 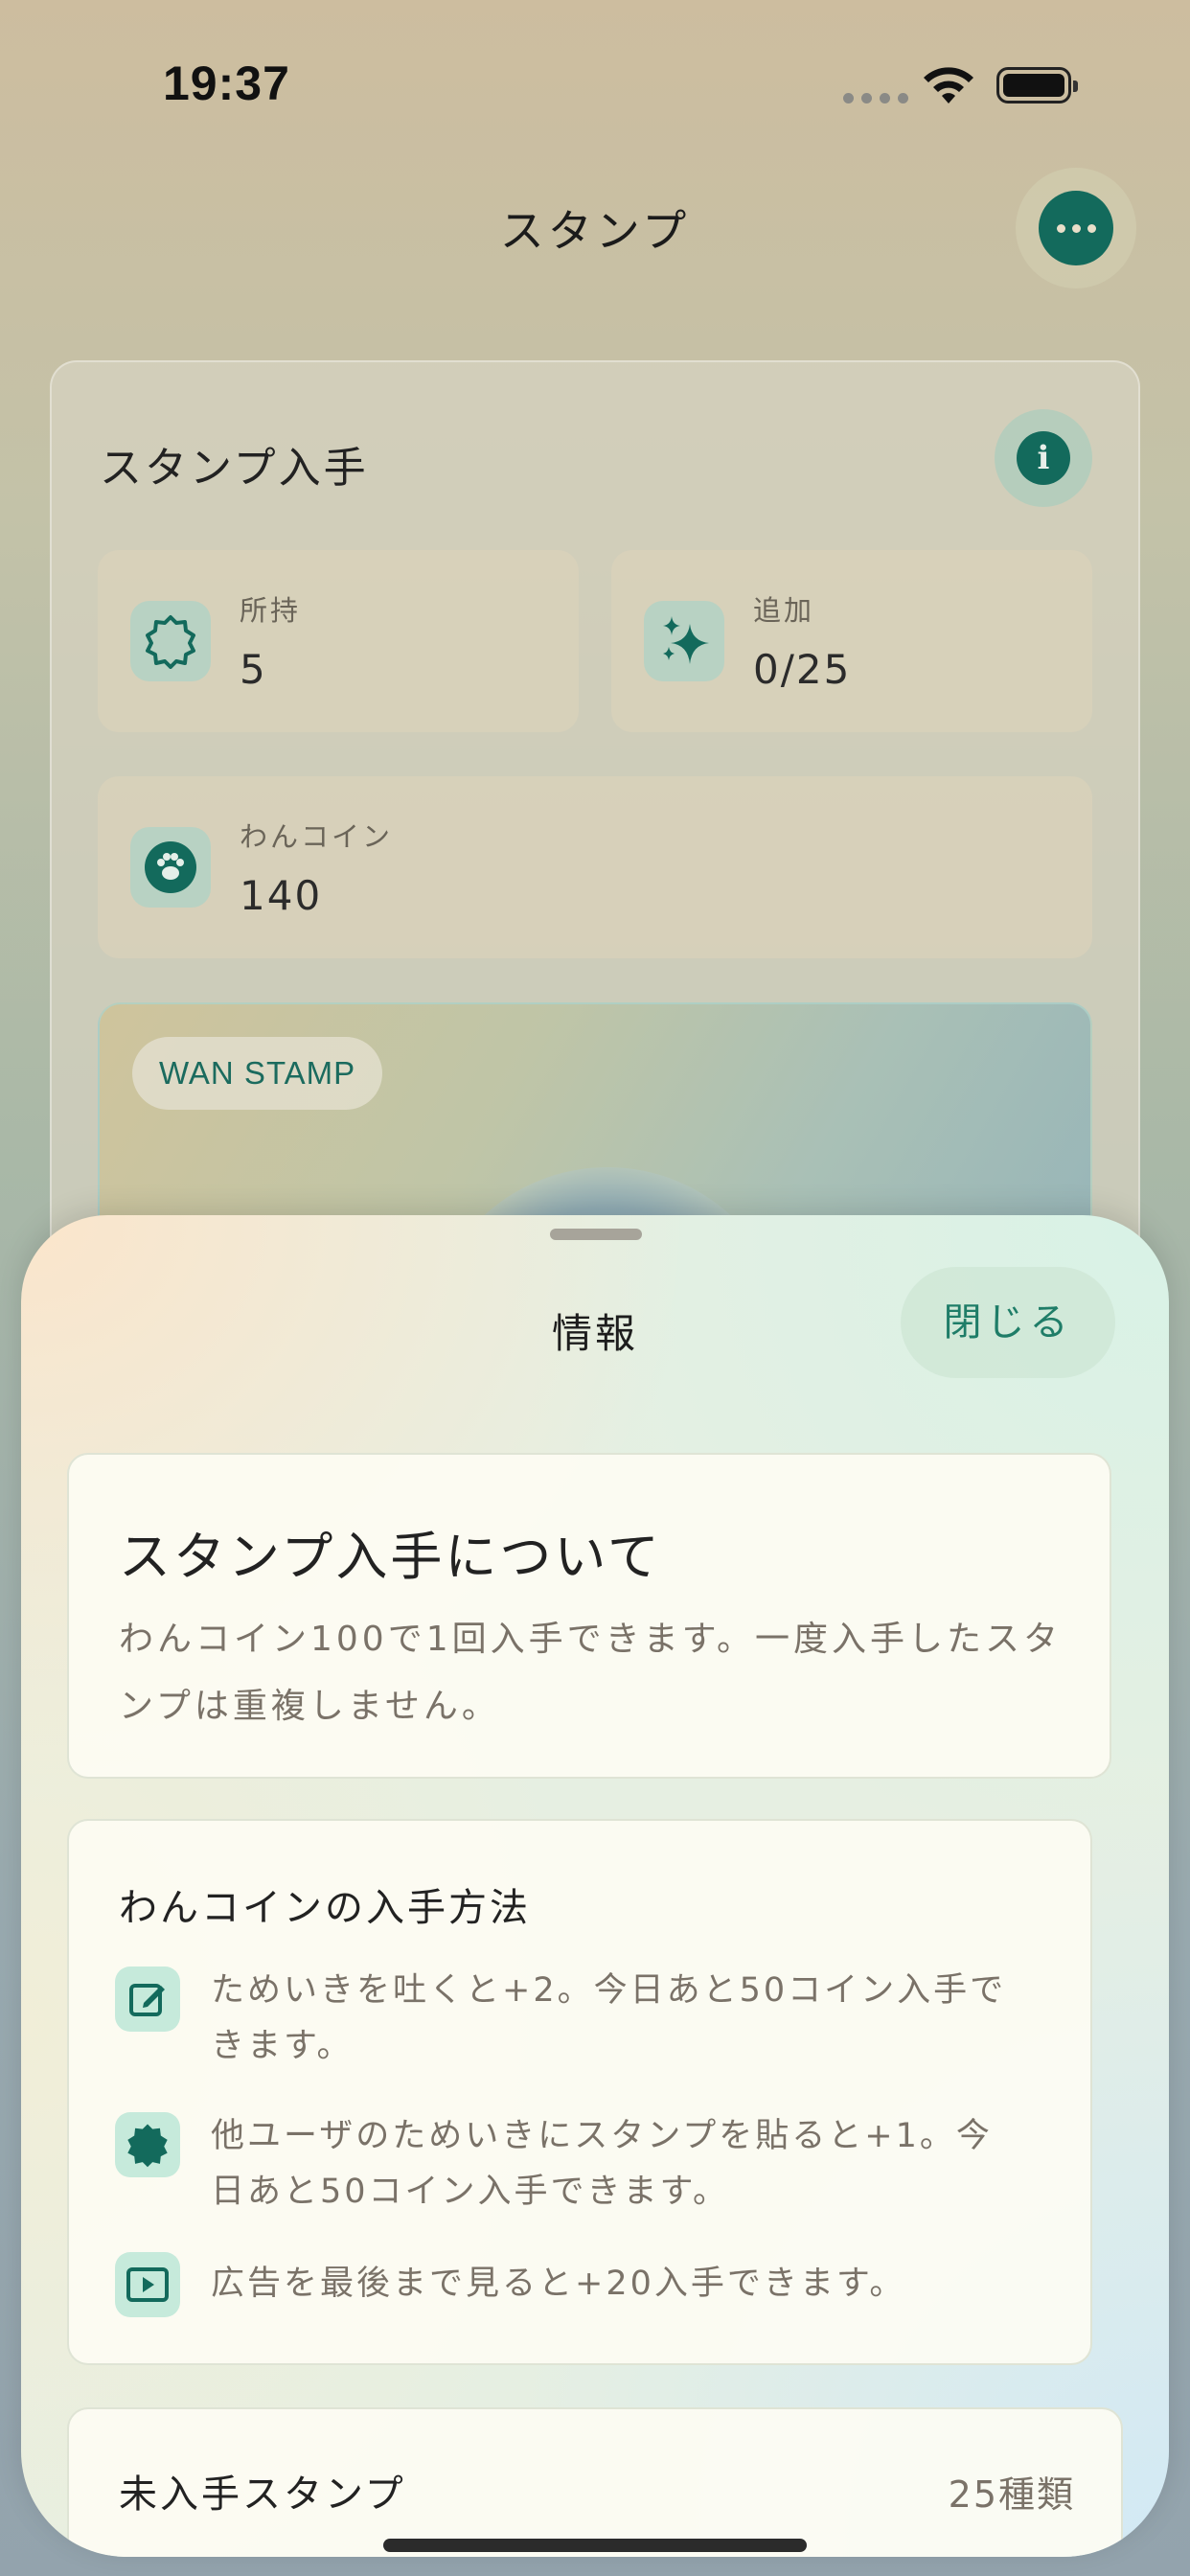 What do you see at coordinates (339, 641) in the screenshot?
I see `stat-owned: 所持 5` at bounding box center [339, 641].